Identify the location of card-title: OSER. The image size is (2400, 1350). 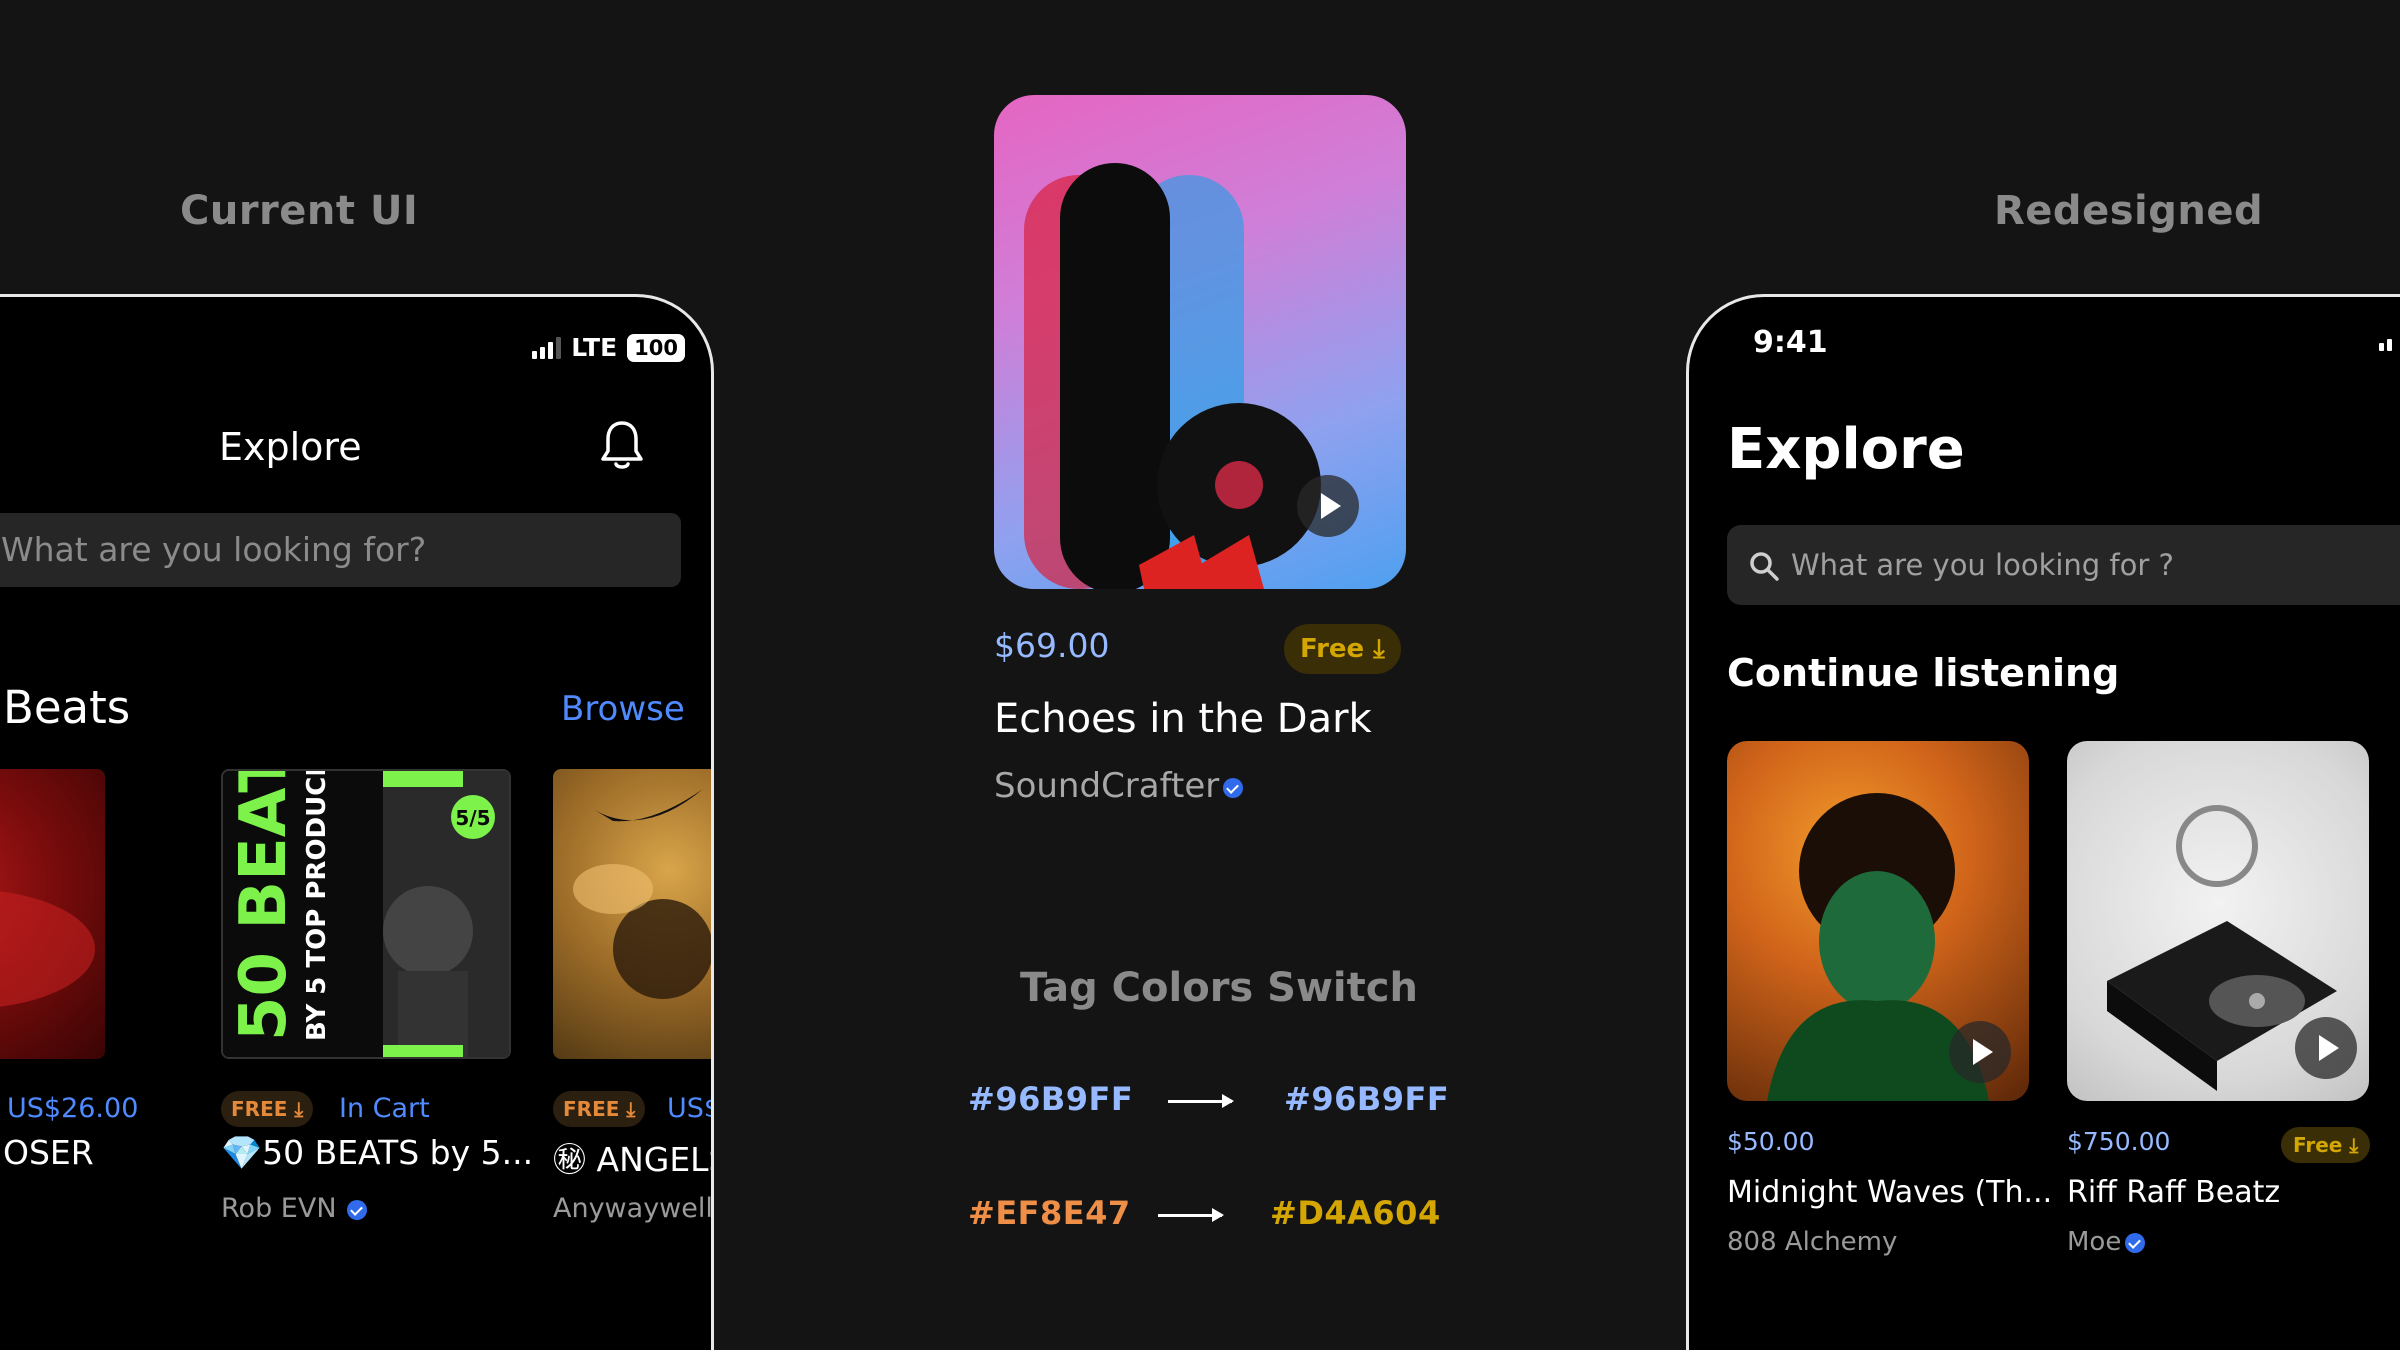
(48, 1152).